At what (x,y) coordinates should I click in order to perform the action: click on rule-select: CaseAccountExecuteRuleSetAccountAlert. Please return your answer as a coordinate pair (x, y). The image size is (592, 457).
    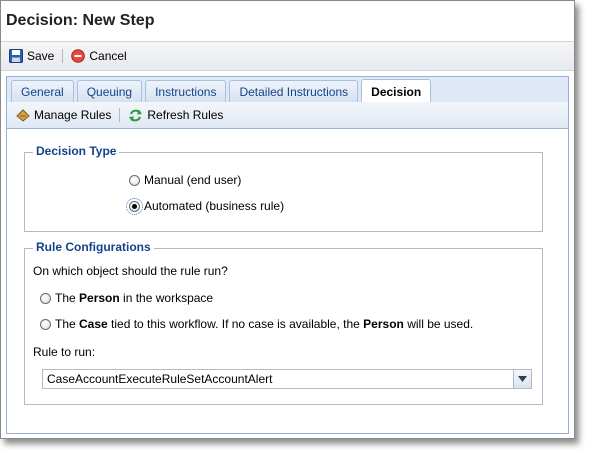
    Looking at the image, I should click on (287, 379).